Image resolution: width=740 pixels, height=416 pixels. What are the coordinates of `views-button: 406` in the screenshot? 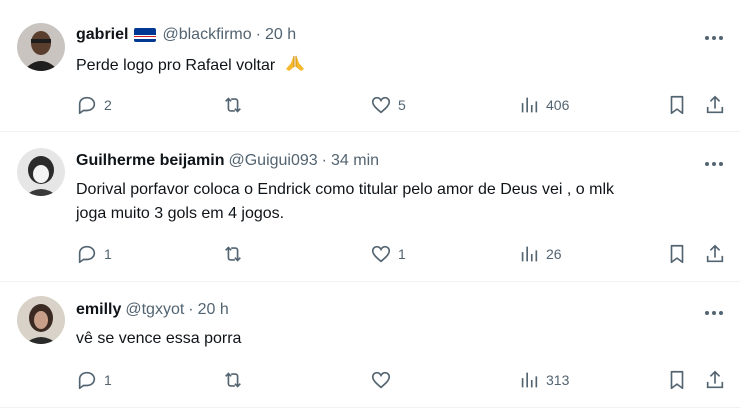 It's located at (543, 105).